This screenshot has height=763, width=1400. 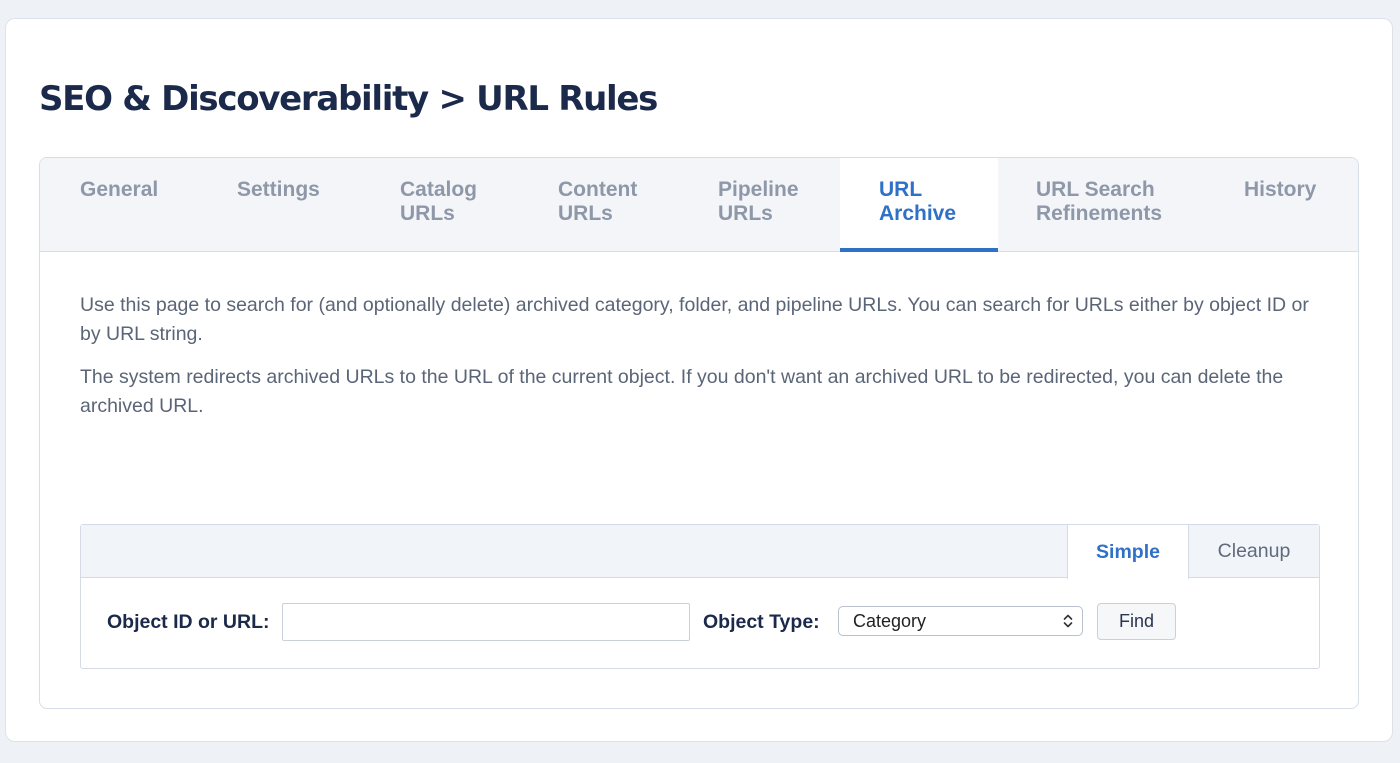 I want to click on tab-url-search-refinements: URL Search Refinements, so click(x=1099, y=205).